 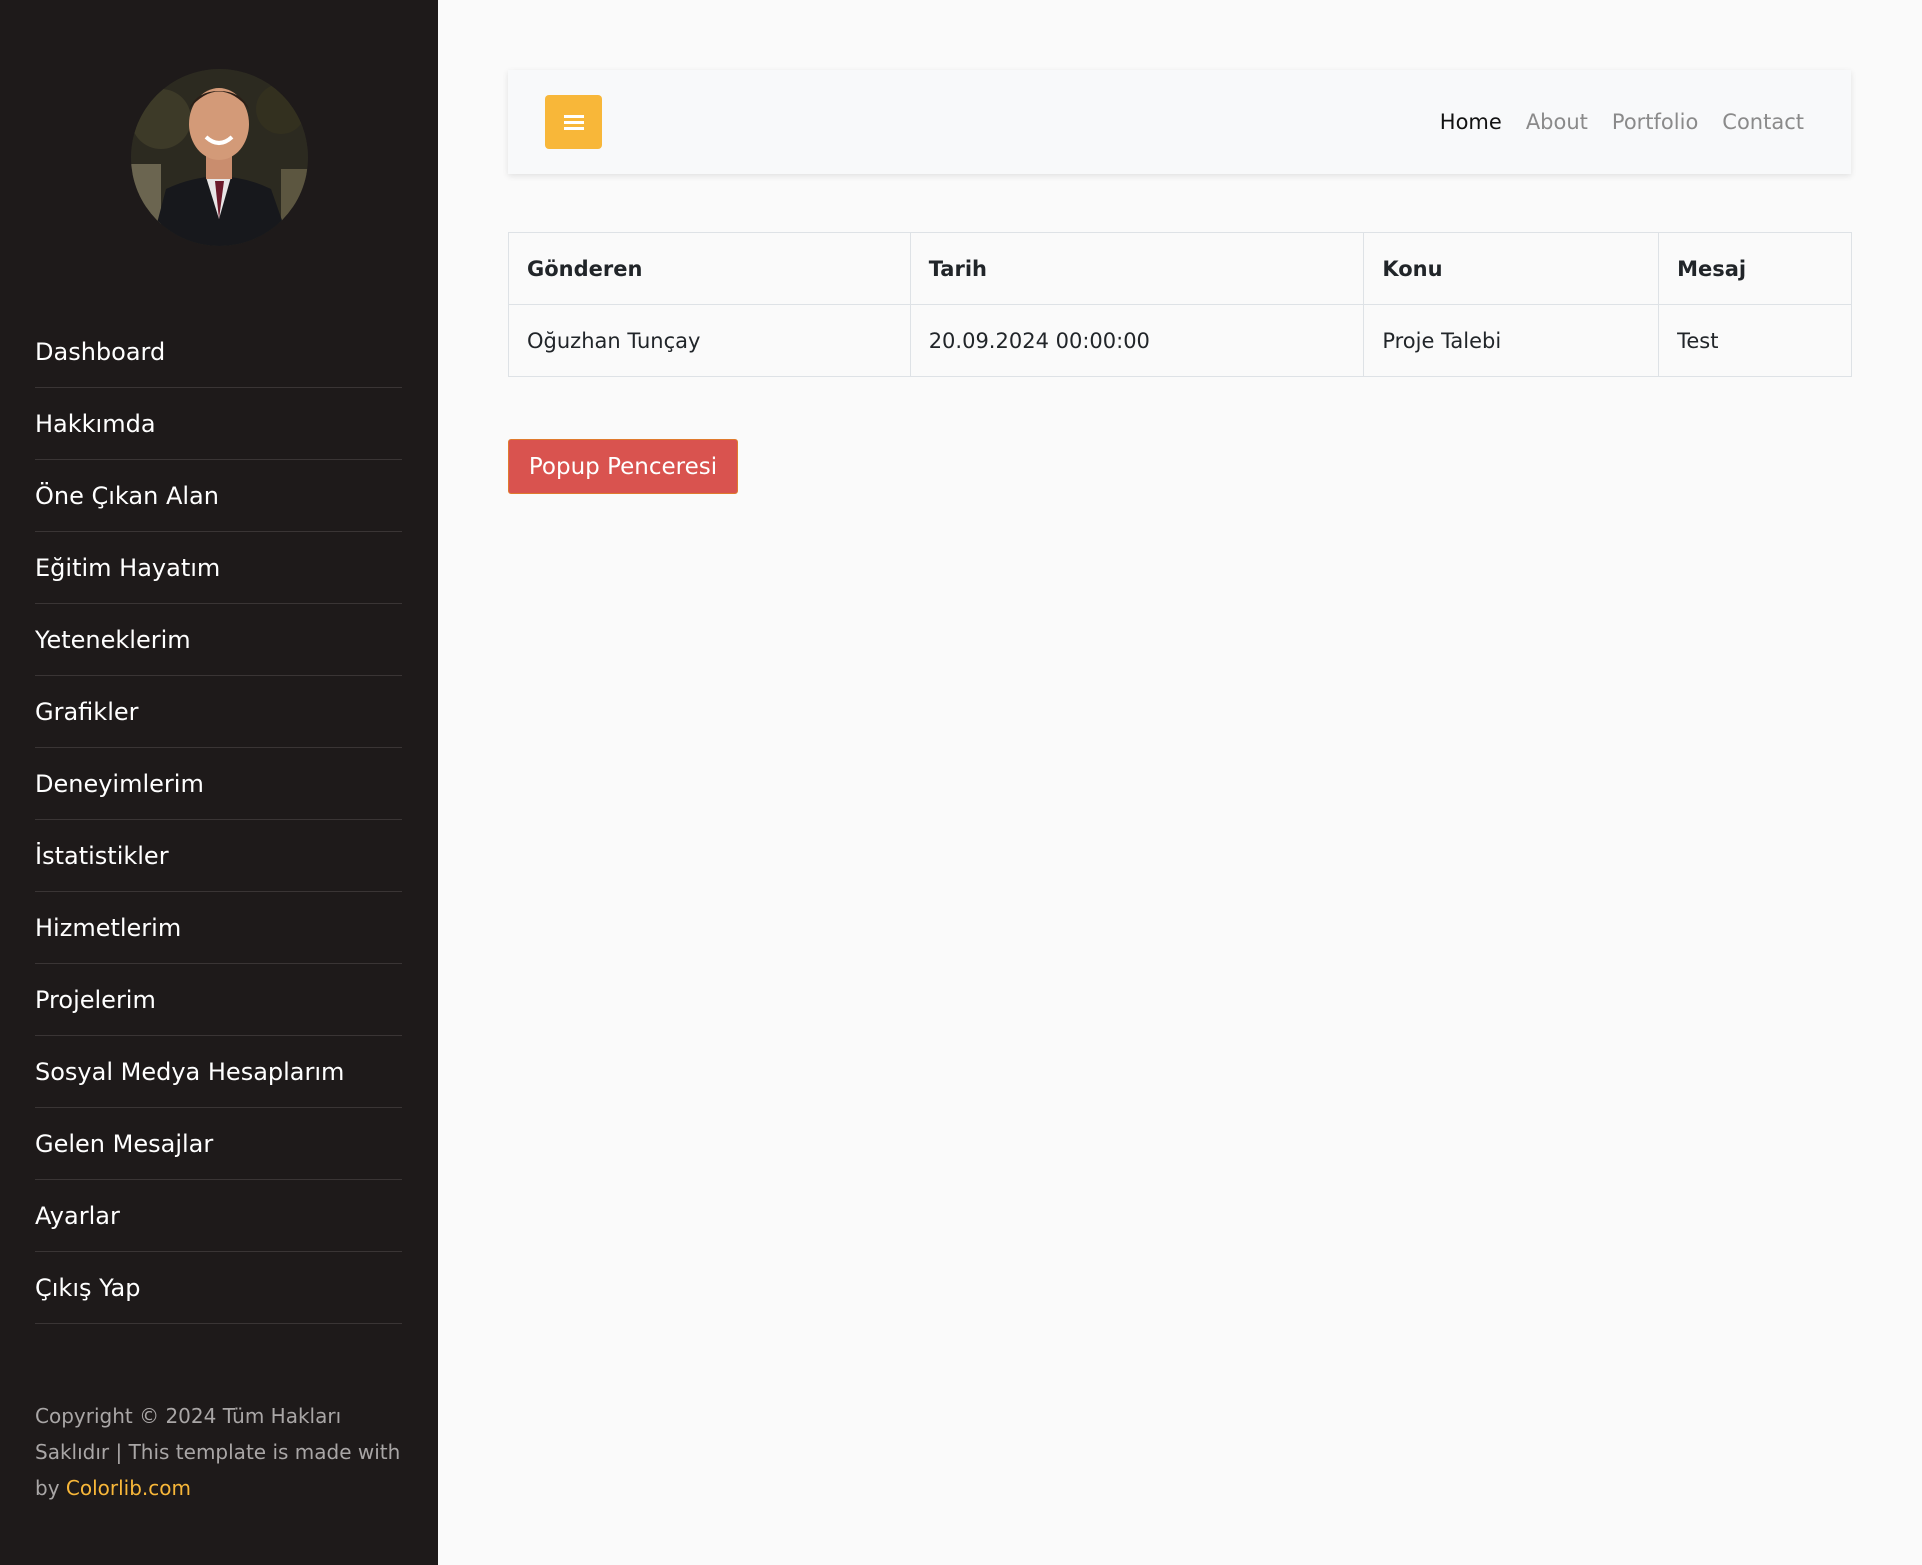 What do you see at coordinates (218, 1000) in the screenshot?
I see `sidebar-item-projelerim: Projelerim` at bounding box center [218, 1000].